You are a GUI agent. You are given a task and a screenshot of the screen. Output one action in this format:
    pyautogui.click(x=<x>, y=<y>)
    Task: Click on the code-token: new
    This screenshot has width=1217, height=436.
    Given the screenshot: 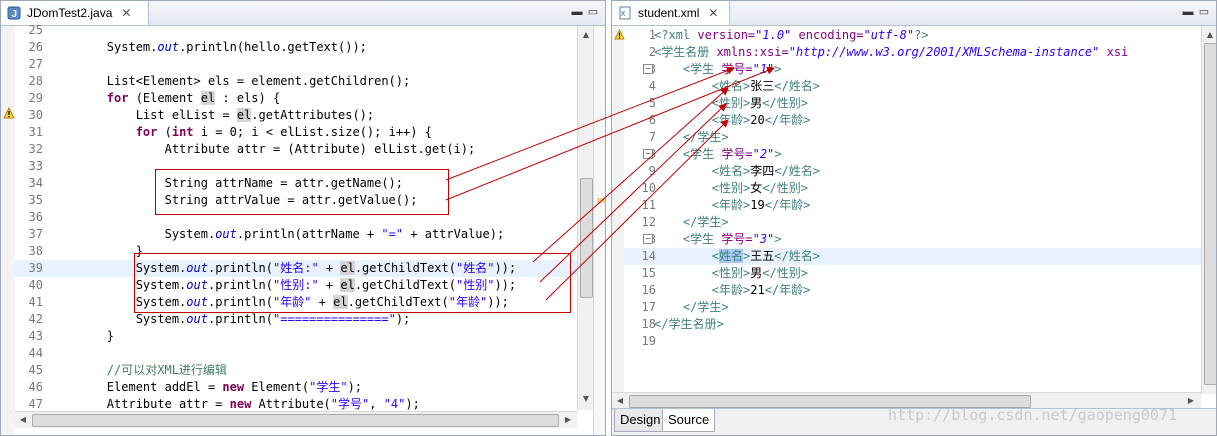 What is the action you would take?
    pyautogui.click(x=233, y=387)
    